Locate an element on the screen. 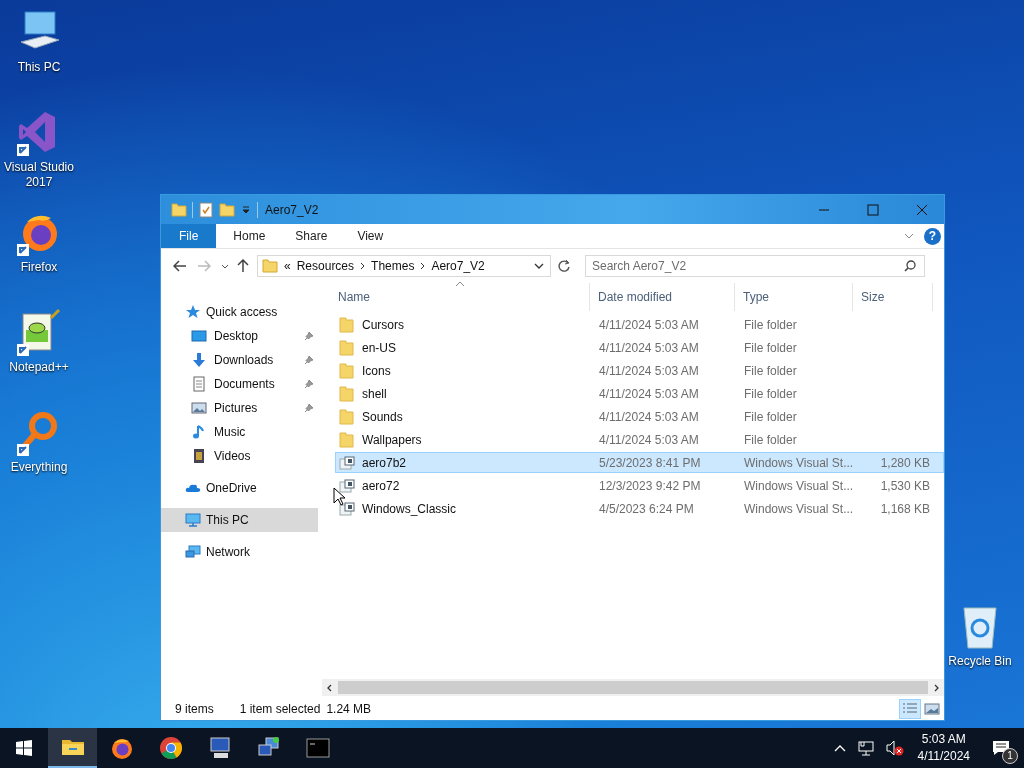 The height and width of the screenshot is (768, 1024). nav-item: Desktop is located at coordinates (239, 336).